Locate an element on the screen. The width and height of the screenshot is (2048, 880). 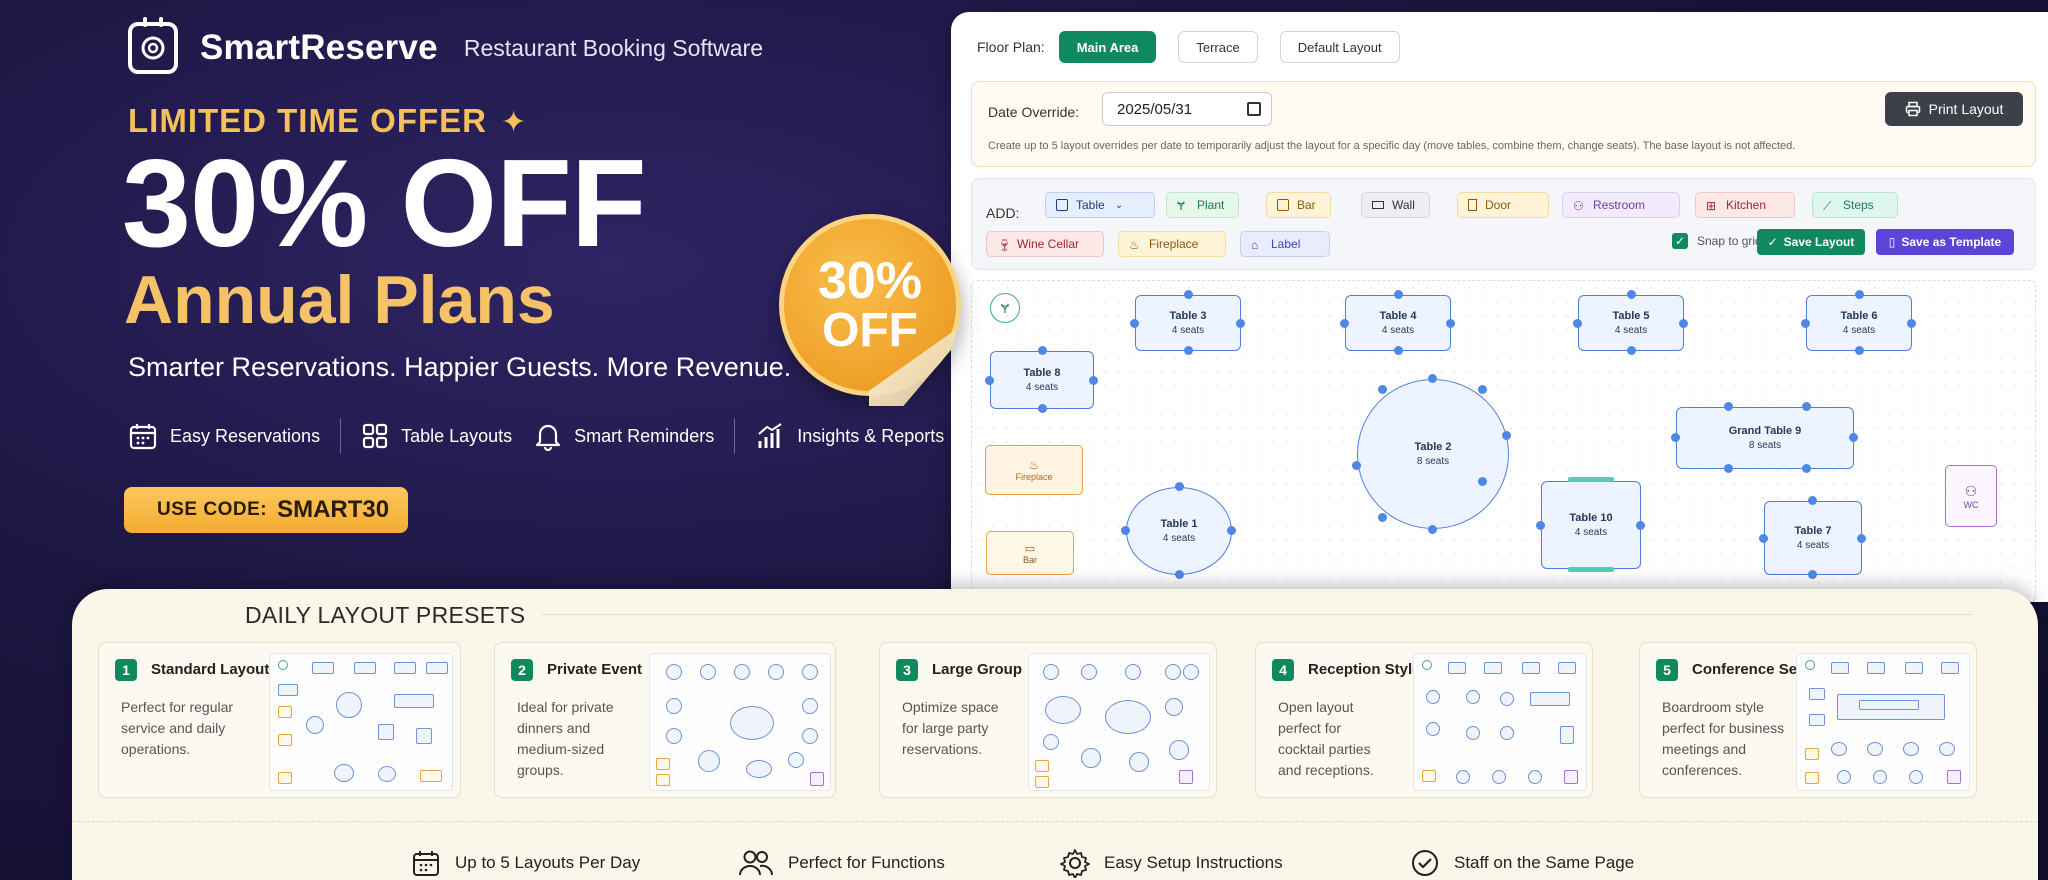
table-2: Table 2 8 seats is located at coordinates (1433, 454).